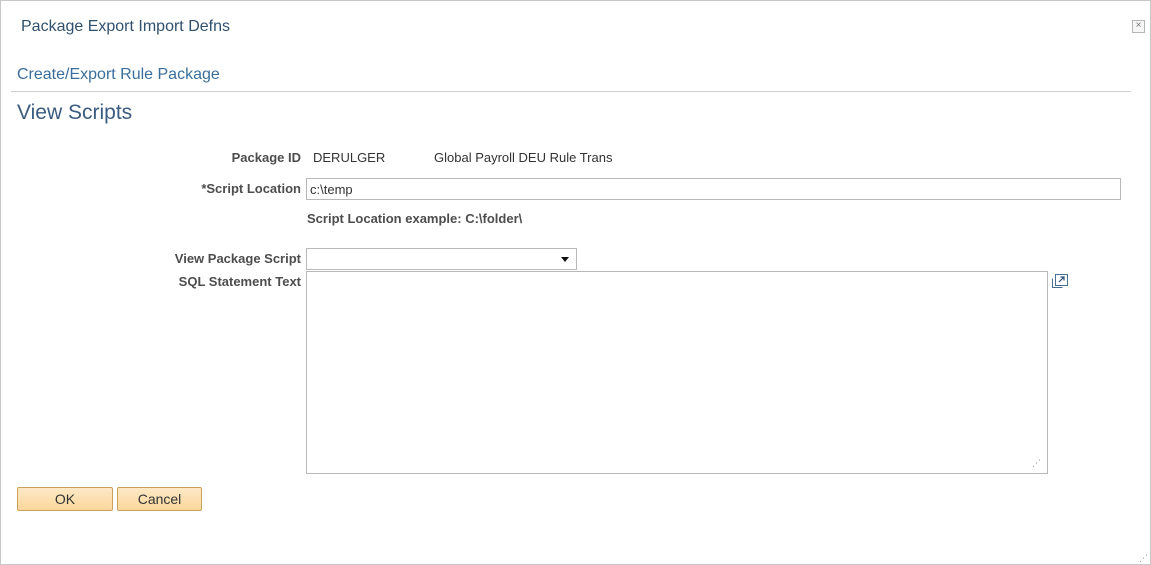 The image size is (1151, 565). Describe the element at coordinates (565, 259) in the screenshot. I see `chevron-down-icon` at that location.